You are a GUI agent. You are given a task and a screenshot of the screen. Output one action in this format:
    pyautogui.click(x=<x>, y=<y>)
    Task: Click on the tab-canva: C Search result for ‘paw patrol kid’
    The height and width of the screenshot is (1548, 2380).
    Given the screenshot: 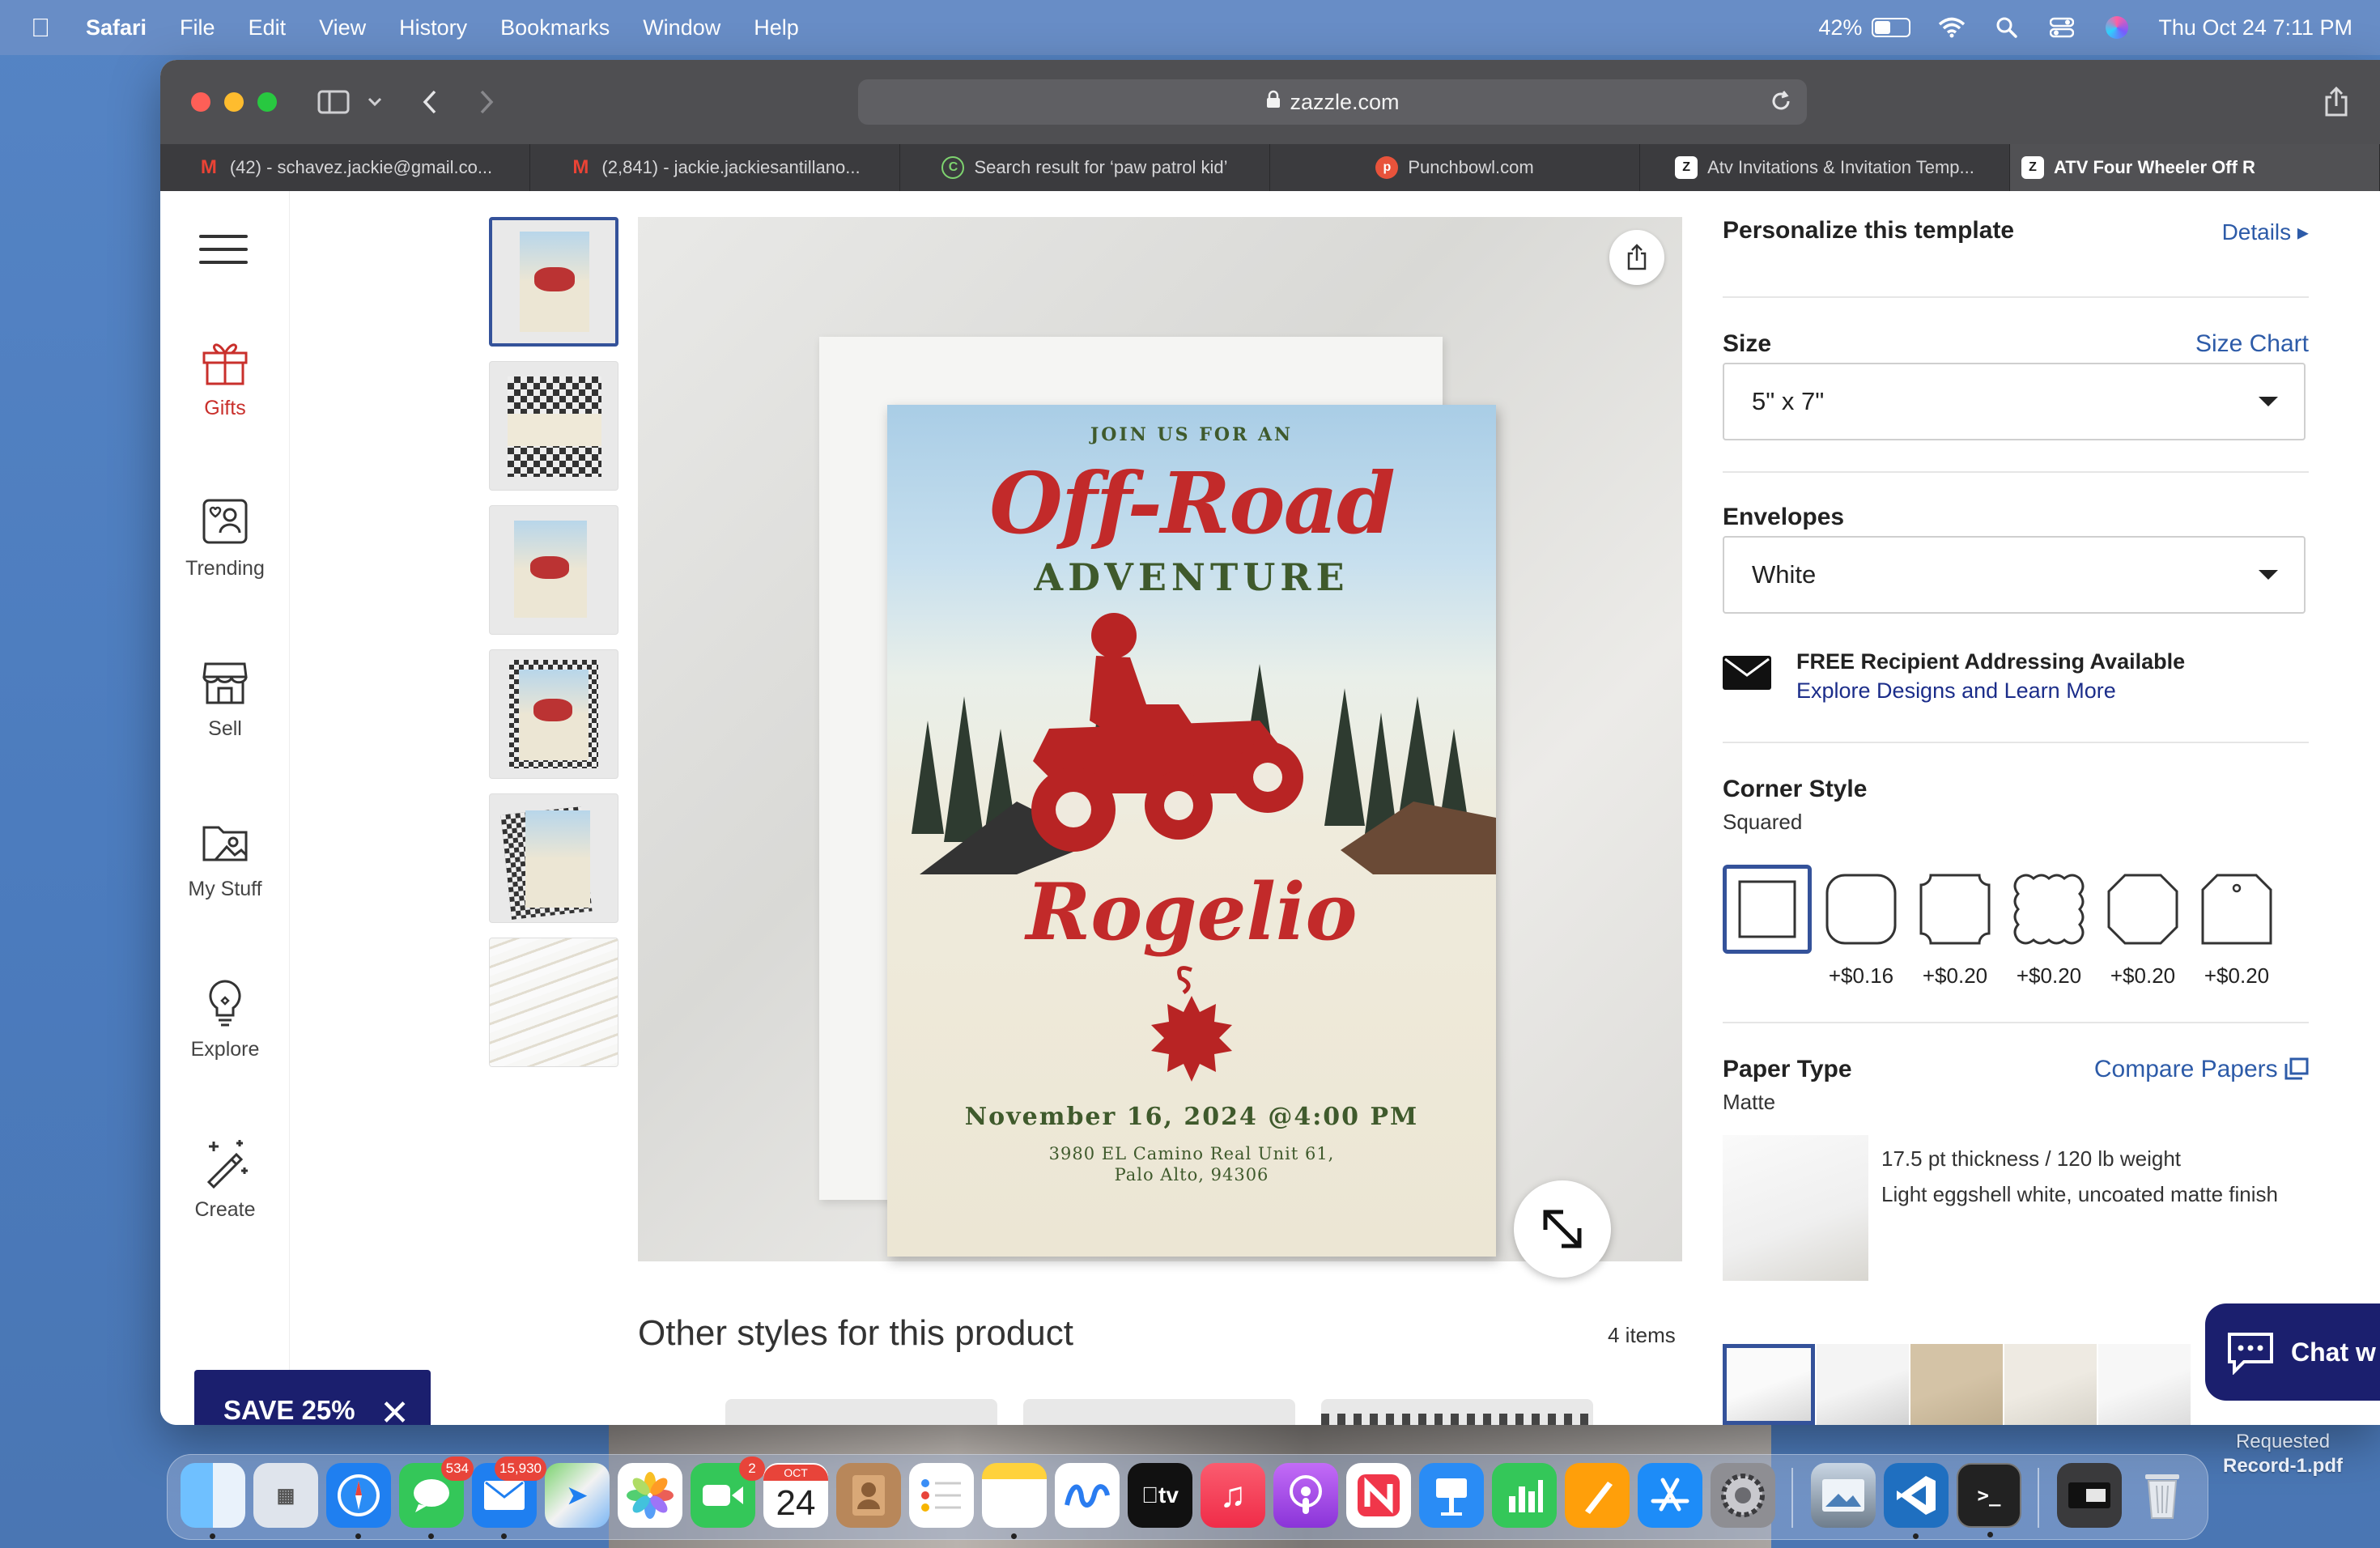 What is the action you would take?
    pyautogui.click(x=1085, y=167)
    